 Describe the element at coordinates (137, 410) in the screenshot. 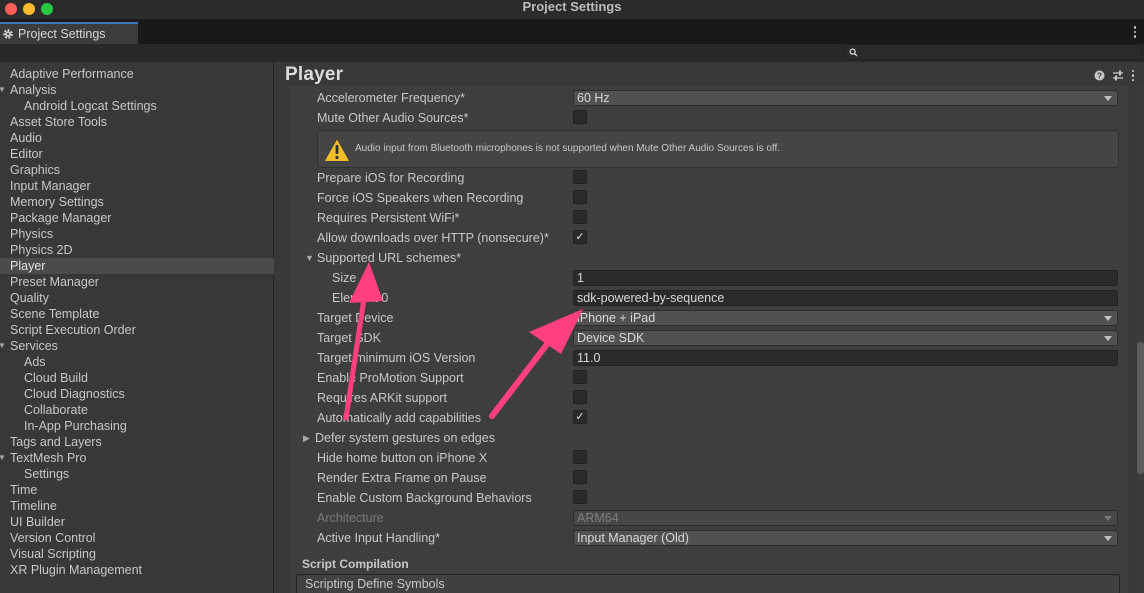

I see `sidebar-item-collaborate: Collaborate` at that location.